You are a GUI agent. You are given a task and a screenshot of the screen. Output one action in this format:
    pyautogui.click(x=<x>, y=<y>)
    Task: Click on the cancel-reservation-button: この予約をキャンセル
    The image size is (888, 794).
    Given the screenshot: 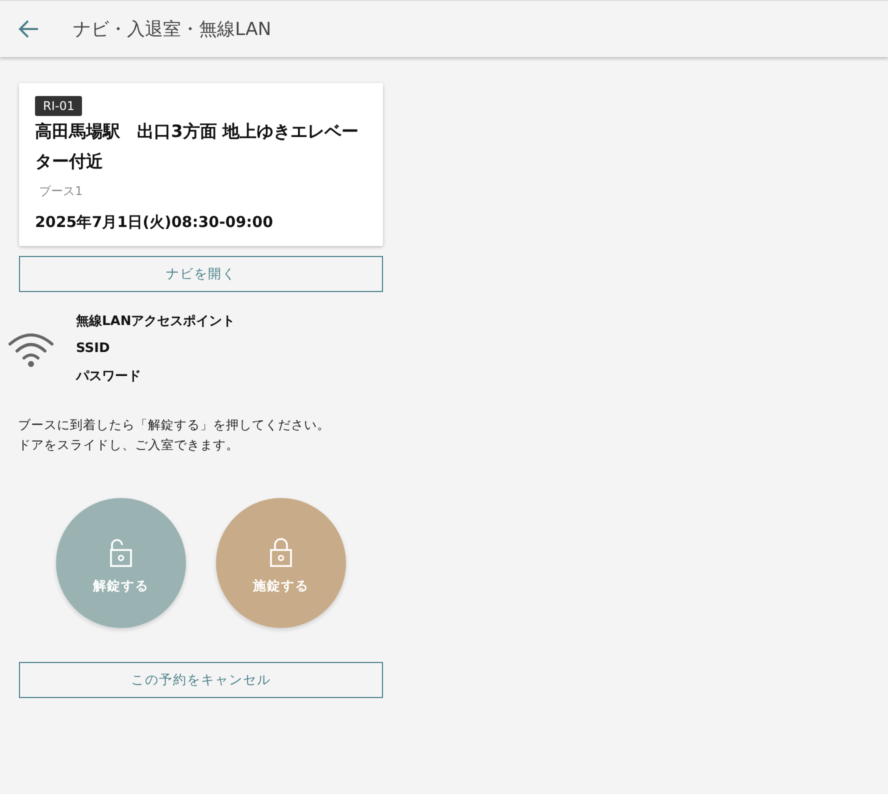 What is the action you would take?
    pyautogui.click(x=201, y=680)
    